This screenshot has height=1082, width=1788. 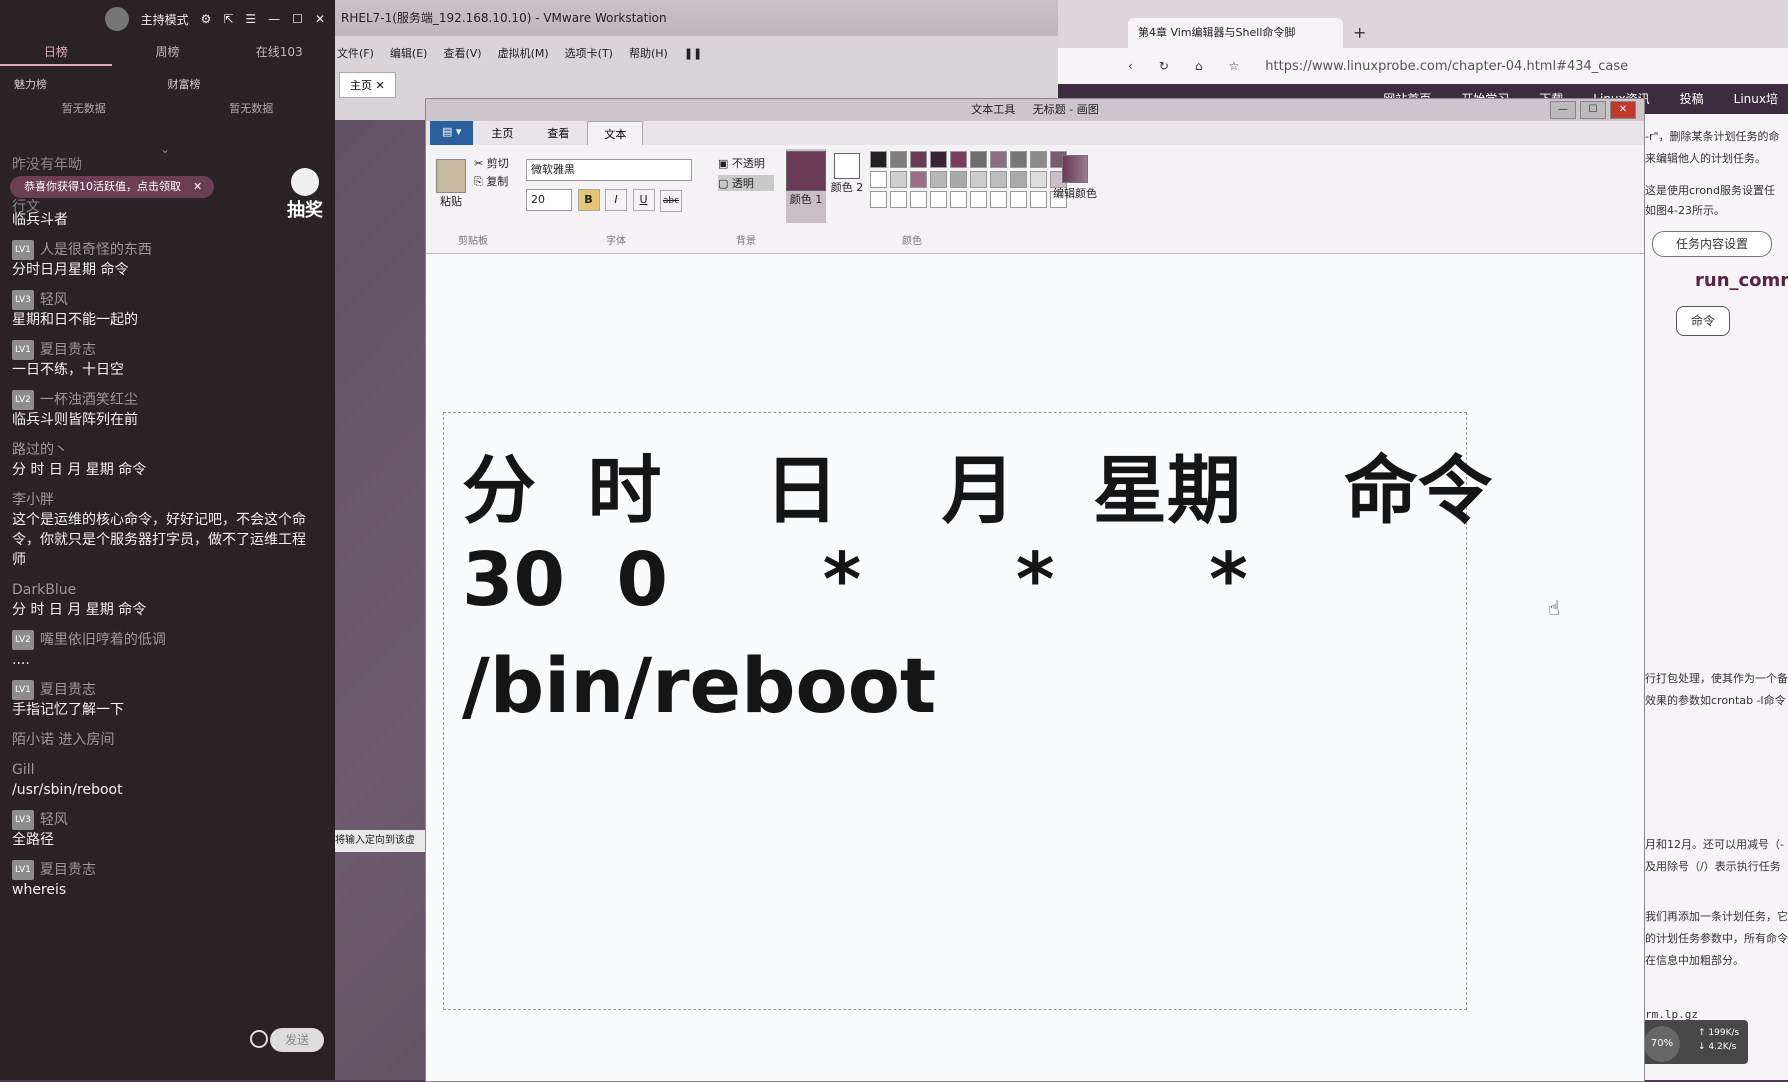 I want to click on maximize-icon: ☐, so click(x=297, y=19).